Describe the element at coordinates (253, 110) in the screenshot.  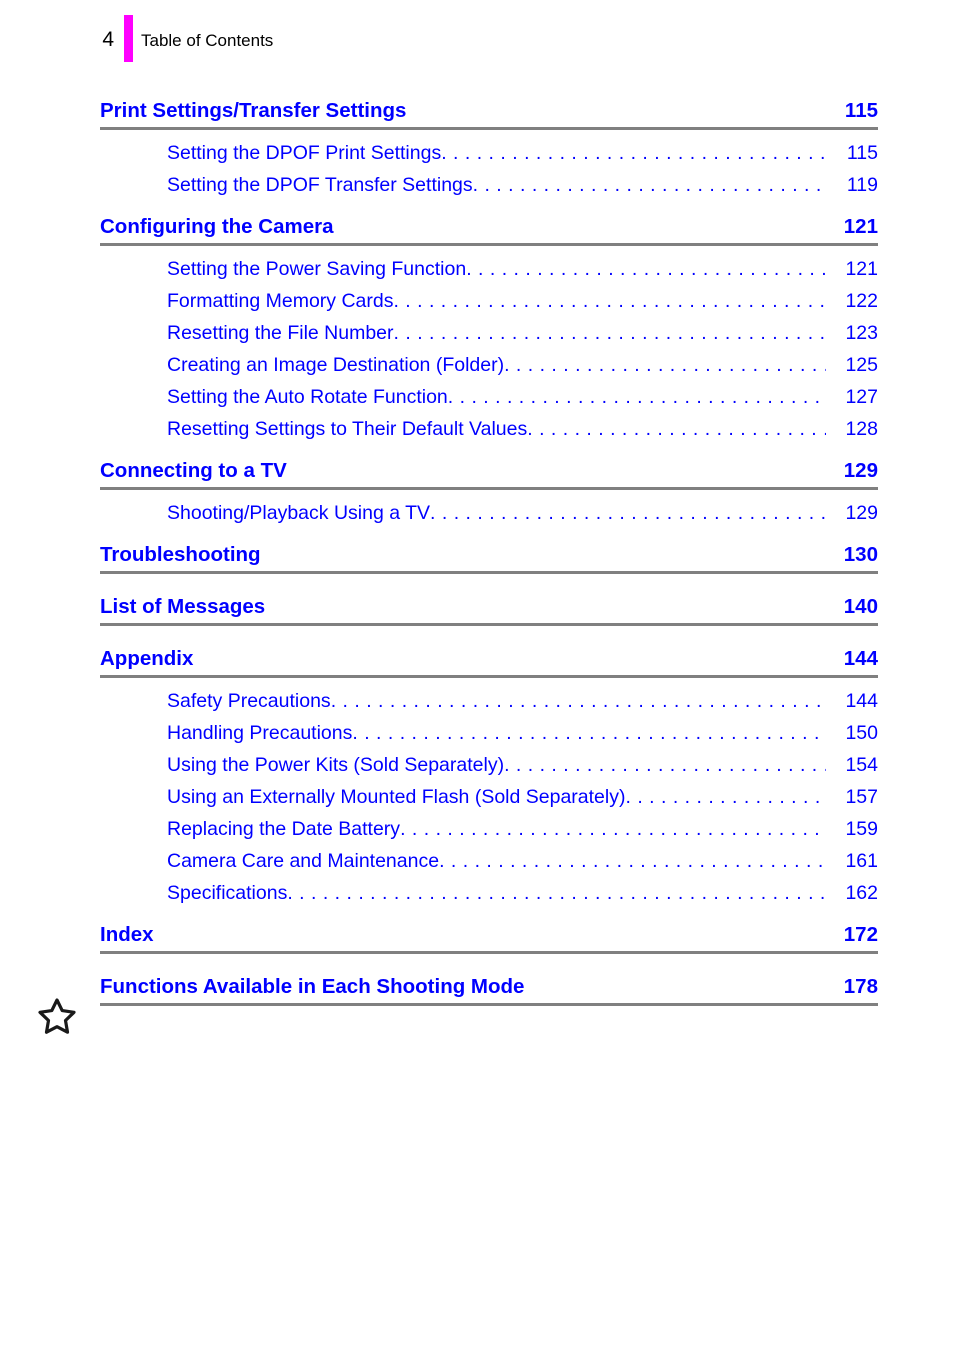
I see `toc-section-title: Print Settings/Transfer Settings` at that location.